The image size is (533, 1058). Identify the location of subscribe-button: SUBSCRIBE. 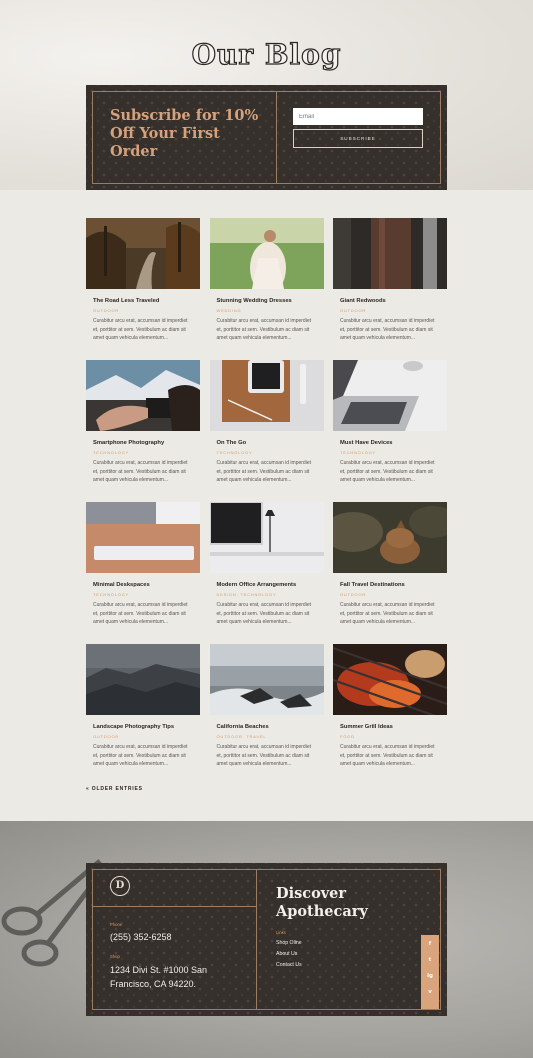
(358, 138).